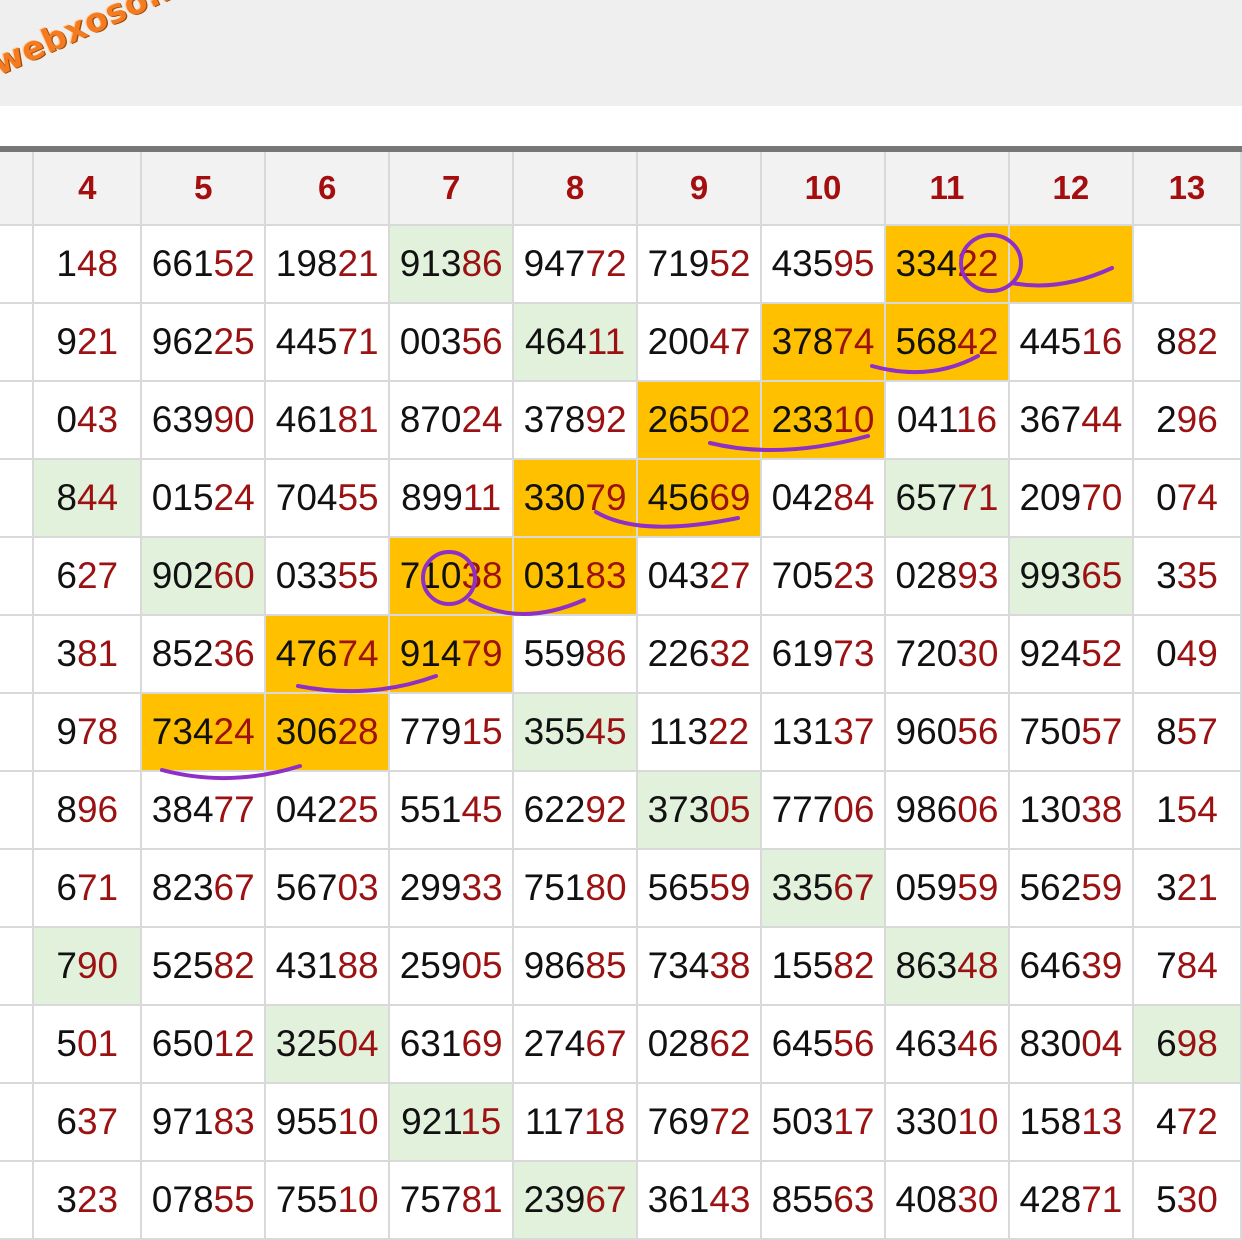 The image size is (1242, 1240). Describe the element at coordinates (451, 732) in the screenshot. I see `result-cell: 77915` at that location.